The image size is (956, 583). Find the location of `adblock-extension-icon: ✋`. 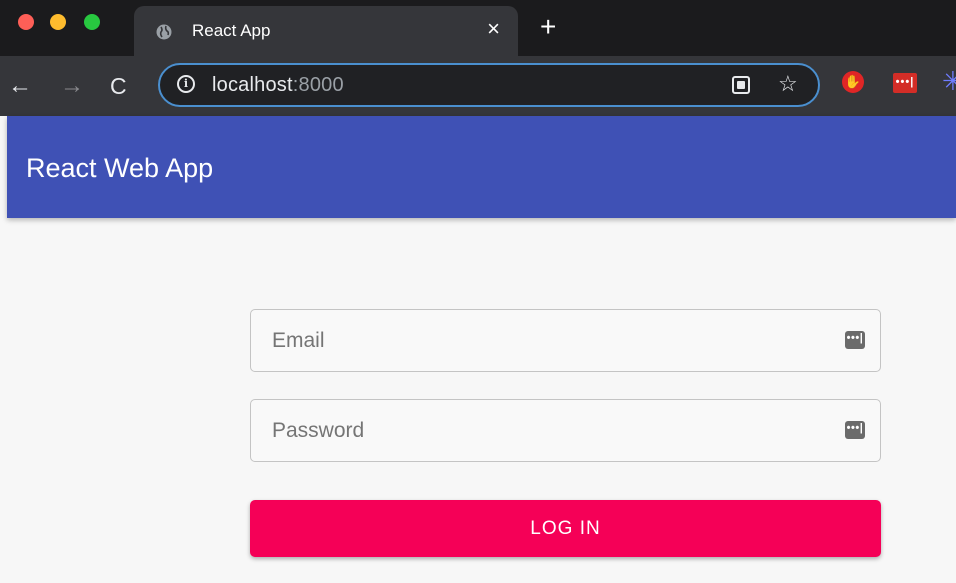

adblock-extension-icon: ✋ is located at coordinates (853, 82).